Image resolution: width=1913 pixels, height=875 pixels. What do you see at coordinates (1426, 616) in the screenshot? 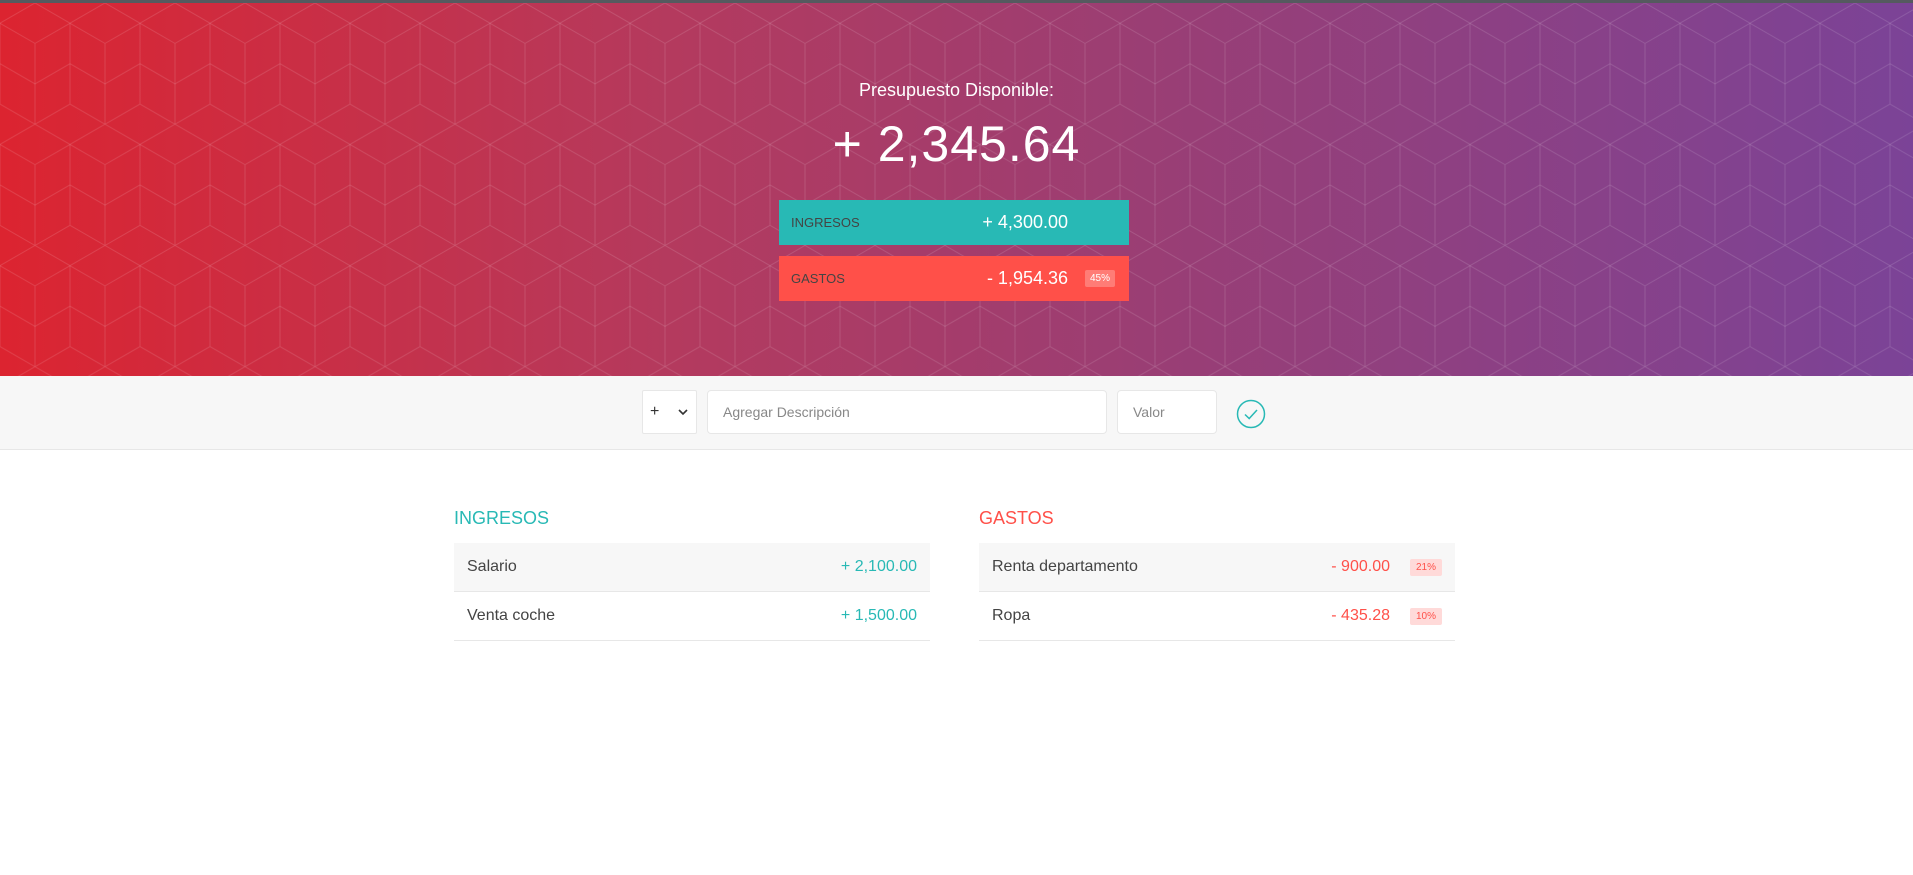
I see `item-percentage-badge: 10%` at bounding box center [1426, 616].